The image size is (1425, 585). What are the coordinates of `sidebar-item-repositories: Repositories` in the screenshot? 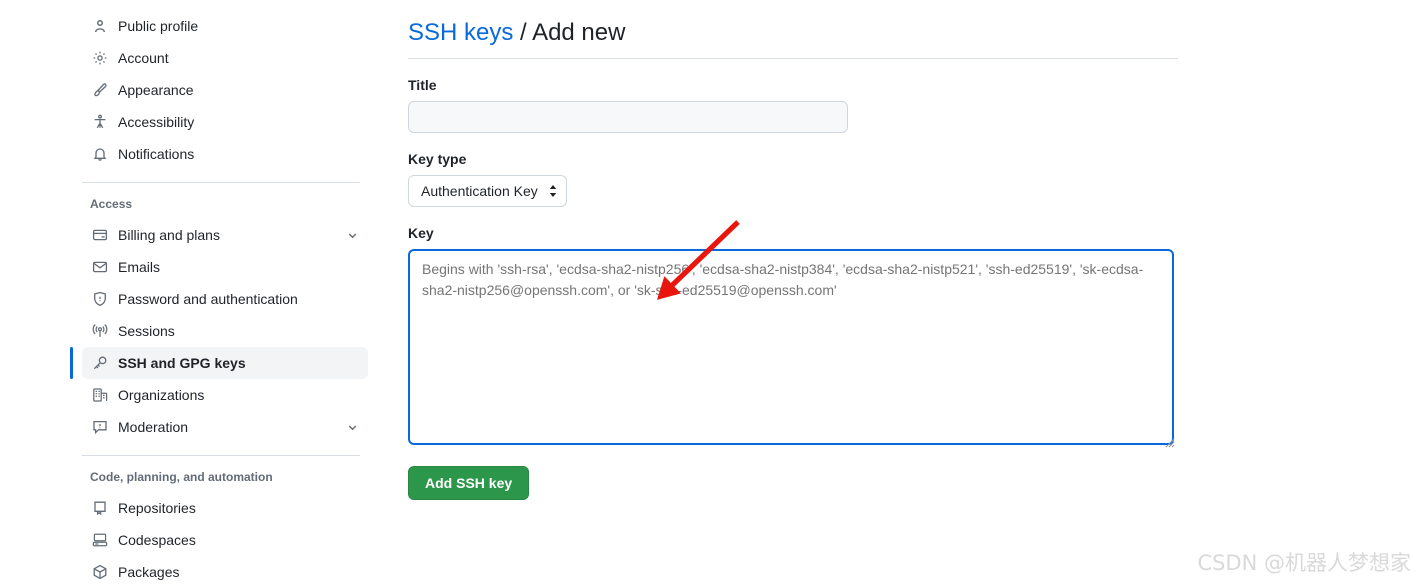 It's located at (225, 508).